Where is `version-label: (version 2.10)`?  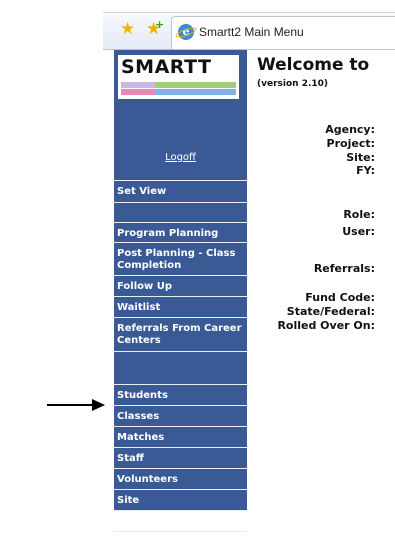
version-label: (version 2.10) is located at coordinates (293, 84).